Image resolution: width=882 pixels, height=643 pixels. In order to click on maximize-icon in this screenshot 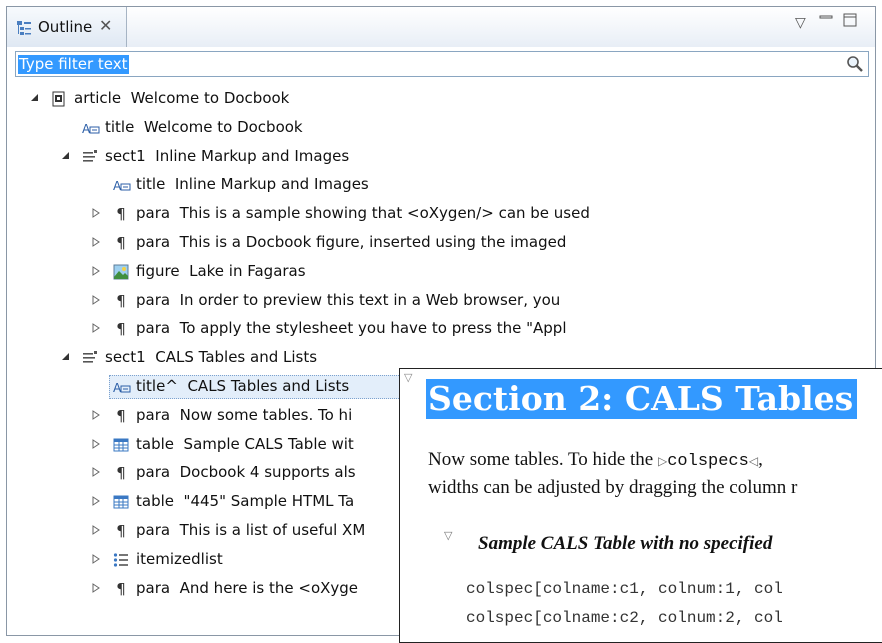, I will do `click(850, 22)`.